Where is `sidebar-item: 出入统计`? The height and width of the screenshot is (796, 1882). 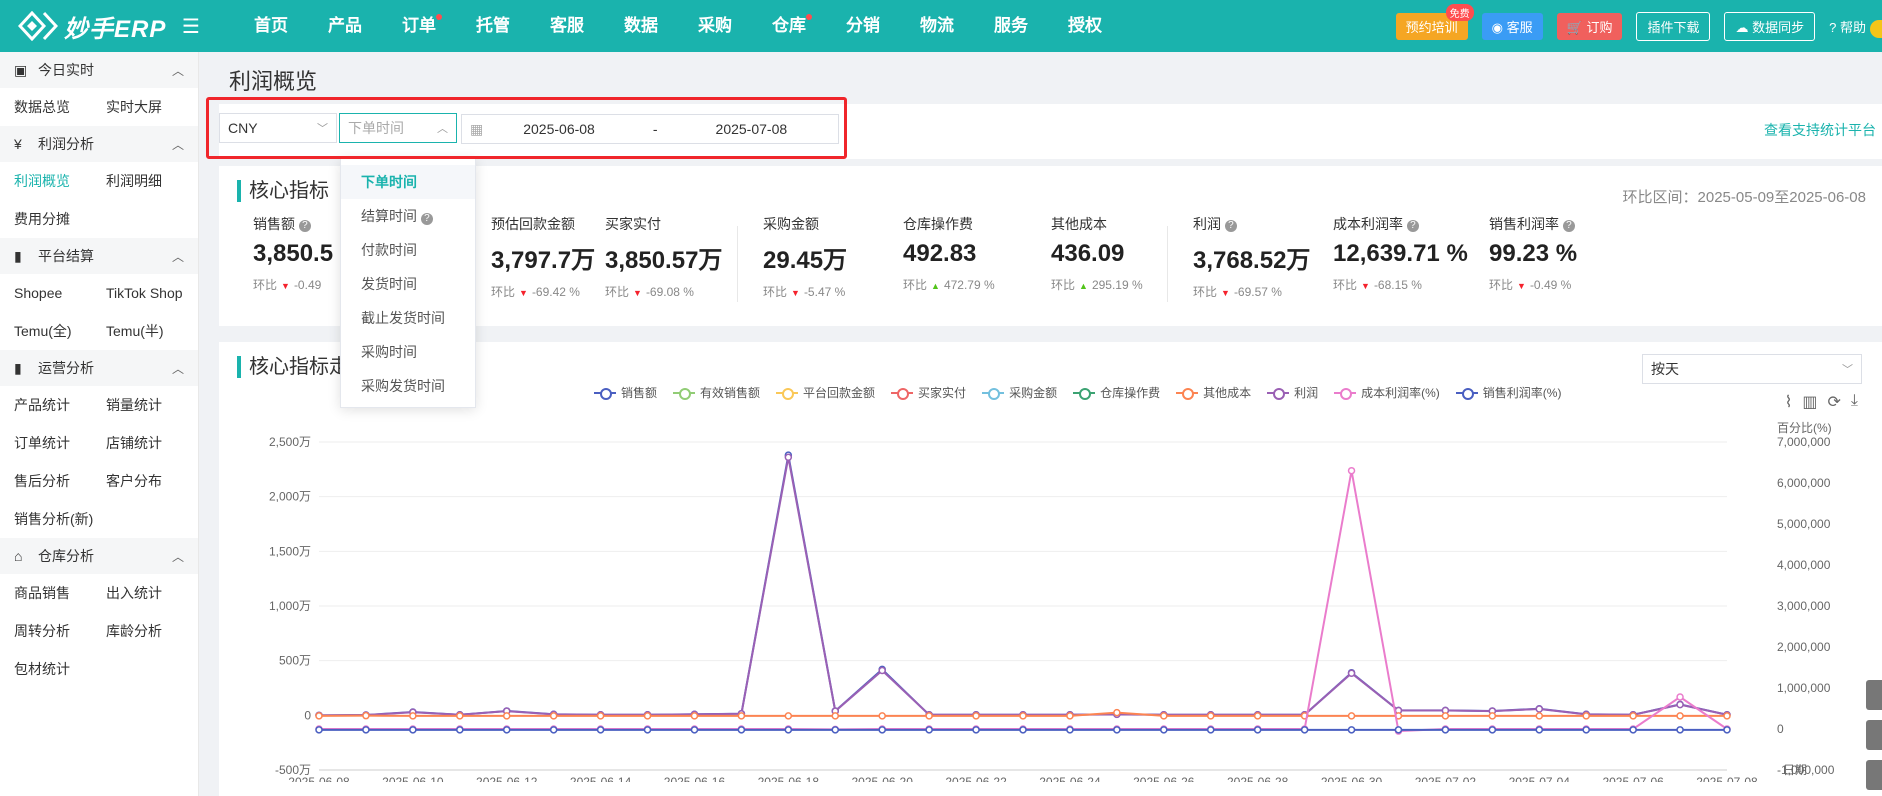 sidebar-item: 出入统计 is located at coordinates (156, 593).